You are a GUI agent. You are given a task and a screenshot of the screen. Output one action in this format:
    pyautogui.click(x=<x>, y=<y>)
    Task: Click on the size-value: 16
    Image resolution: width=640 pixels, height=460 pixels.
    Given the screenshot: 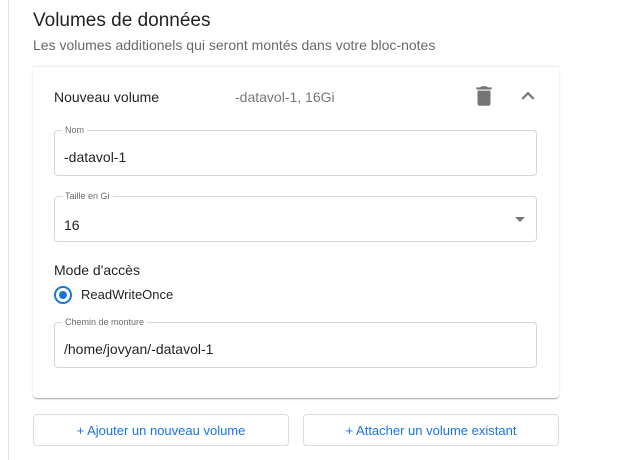 What is the action you would take?
    pyautogui.click(x=72, y=225)
    